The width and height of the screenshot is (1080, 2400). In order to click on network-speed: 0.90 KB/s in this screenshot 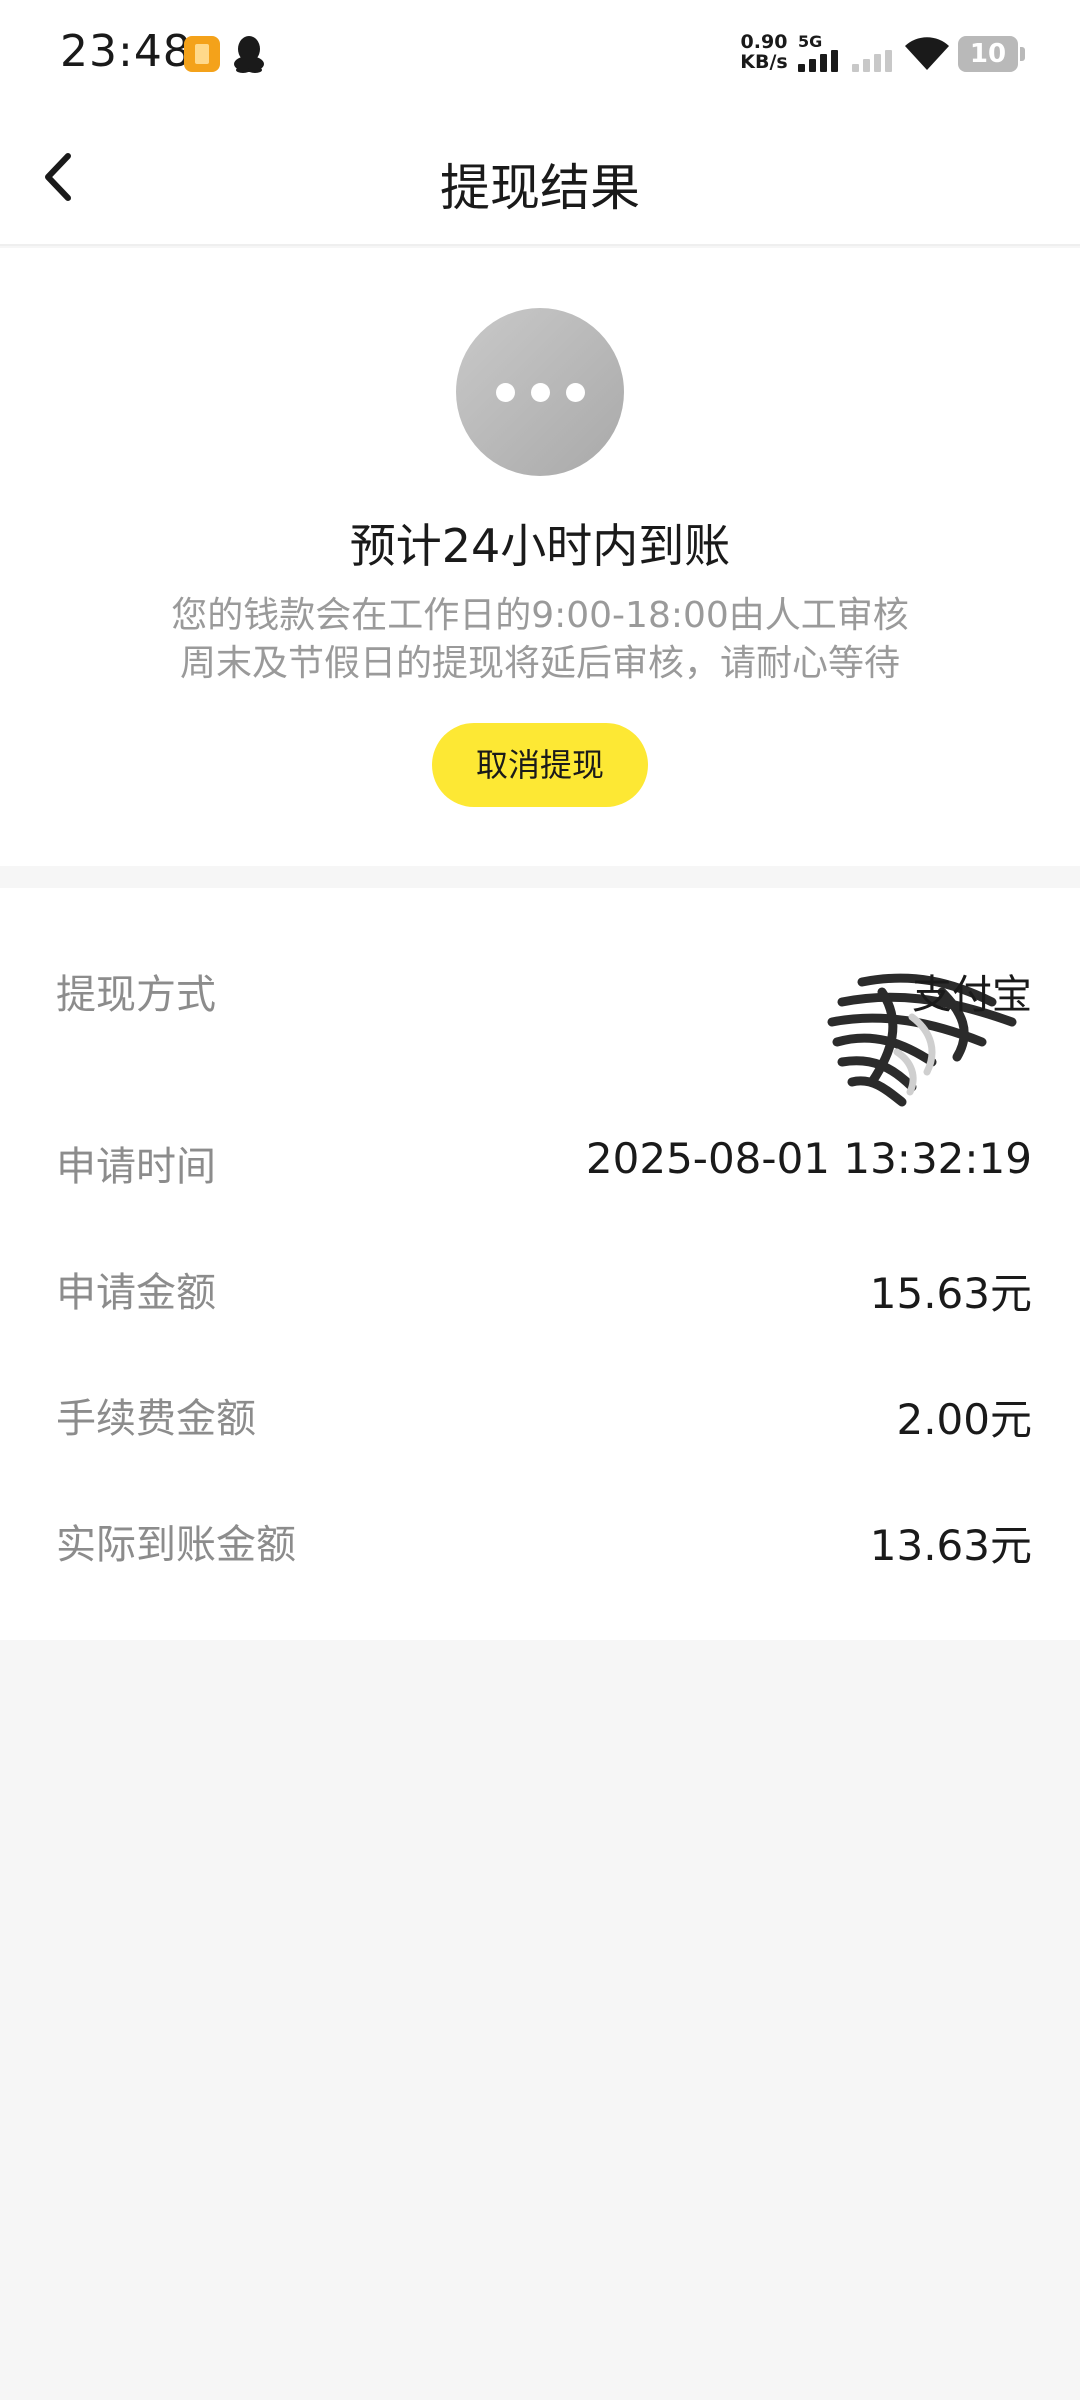, I will do `click(764, 52)`.